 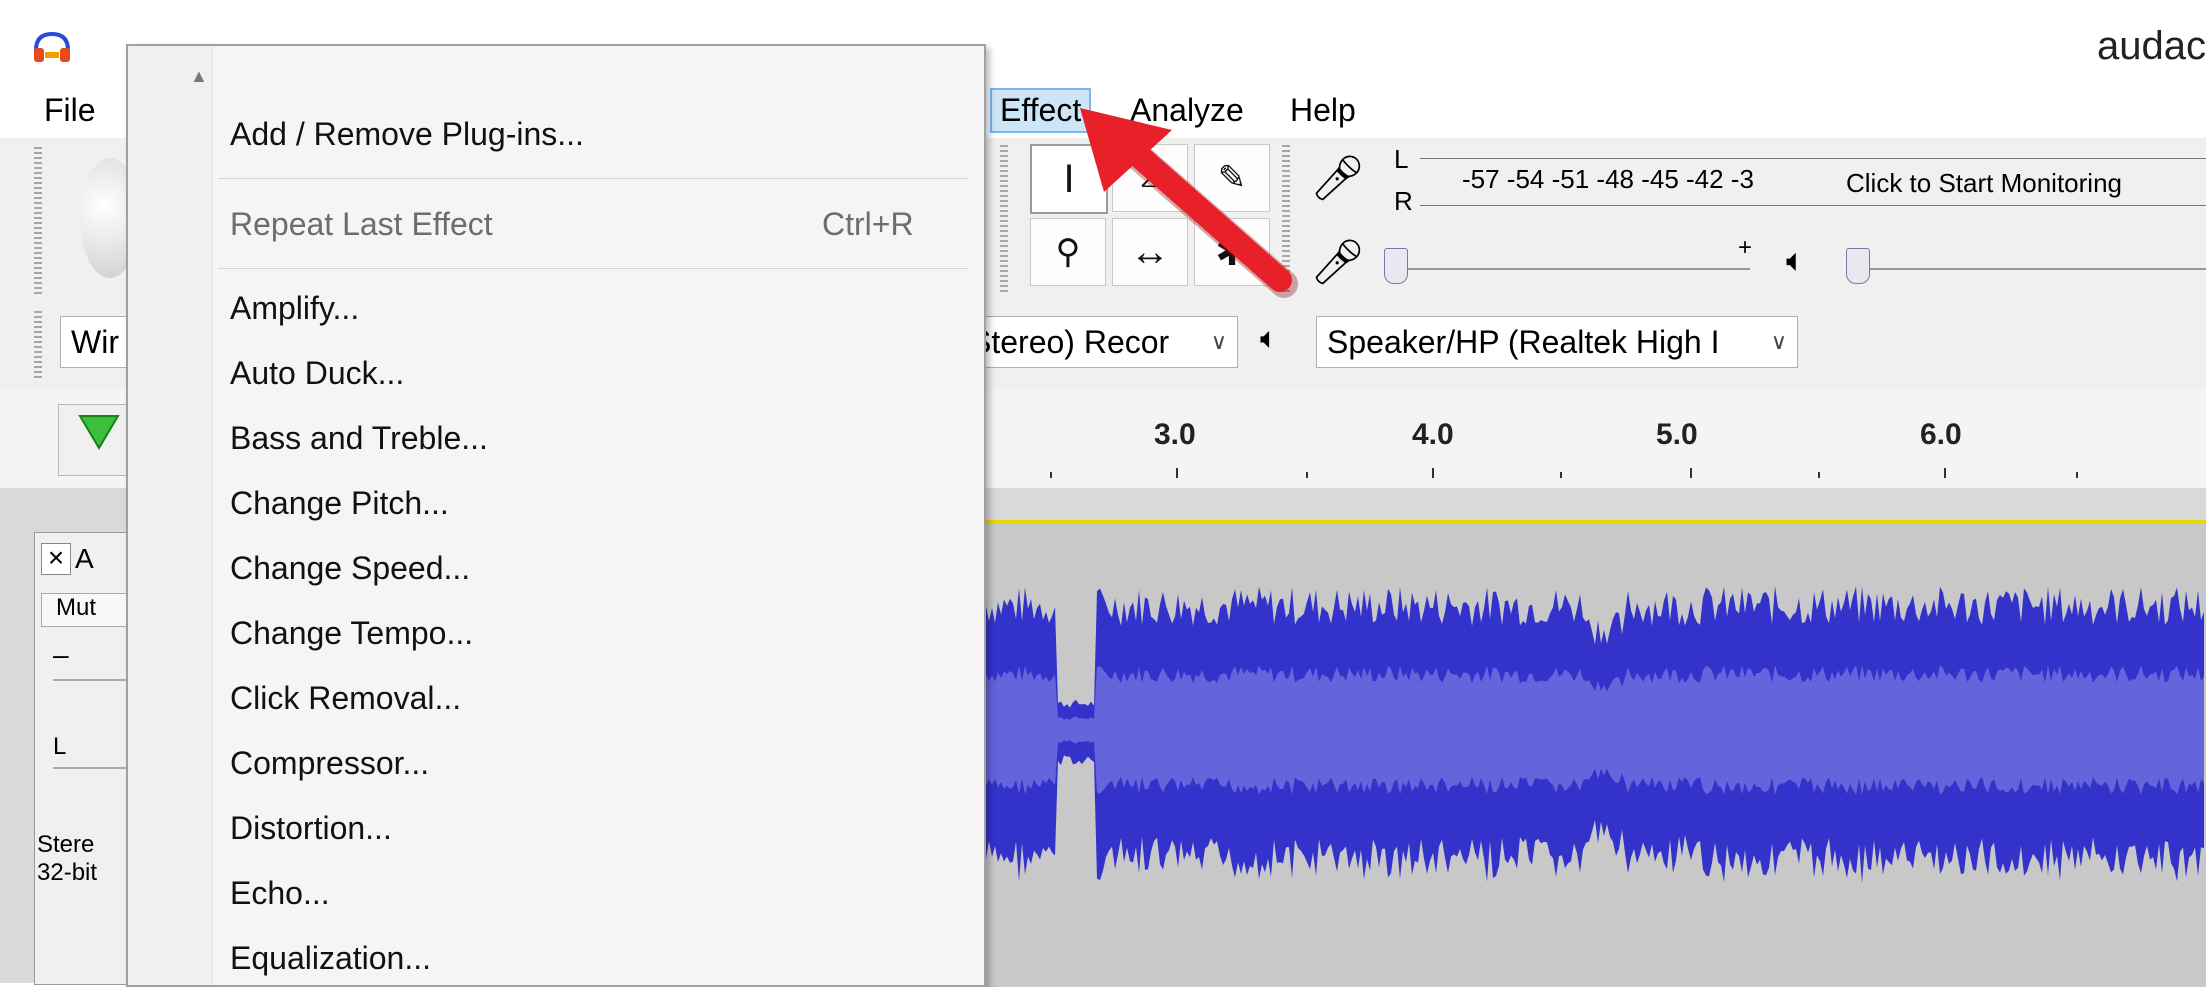 I want to click on audio-host-value: Wir, so click(x=95, y=341).